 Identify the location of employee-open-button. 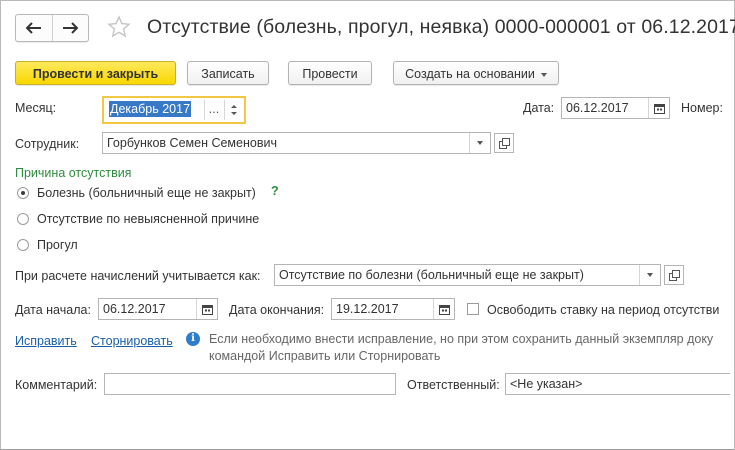
(504, 143).